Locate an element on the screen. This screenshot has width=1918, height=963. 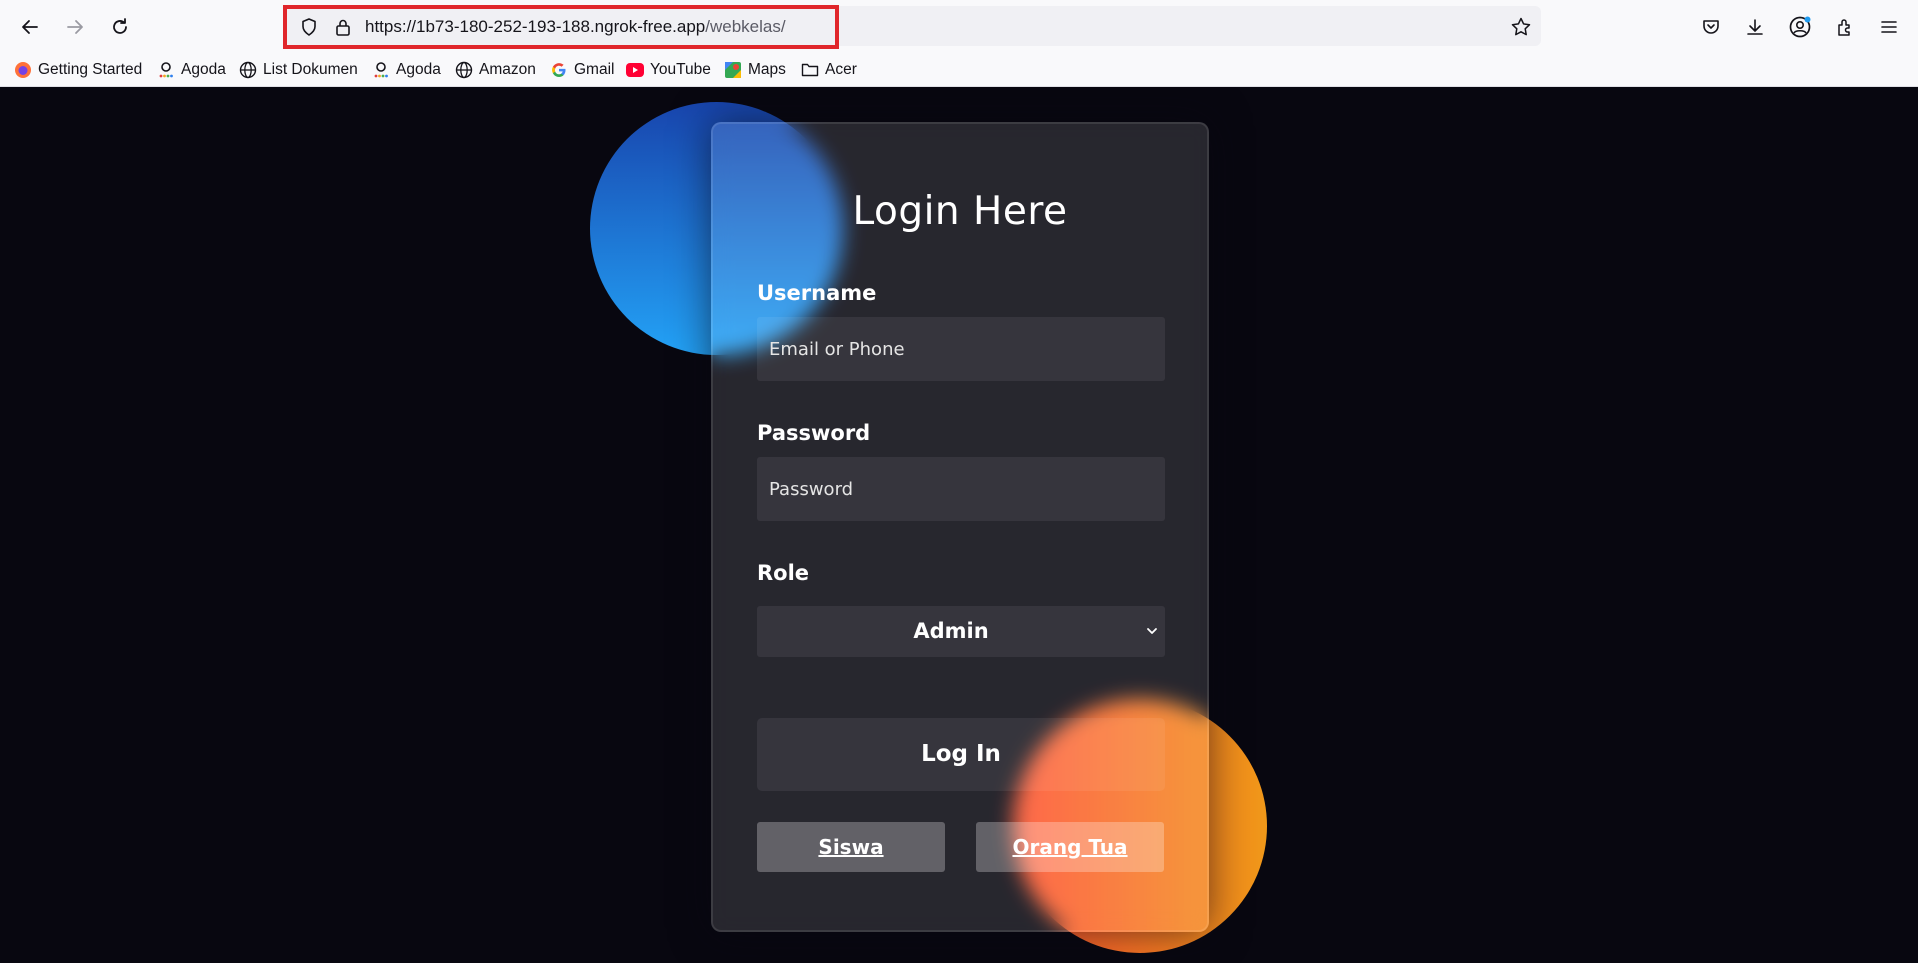
downloads-icon is located at coordinates (1755, 27).